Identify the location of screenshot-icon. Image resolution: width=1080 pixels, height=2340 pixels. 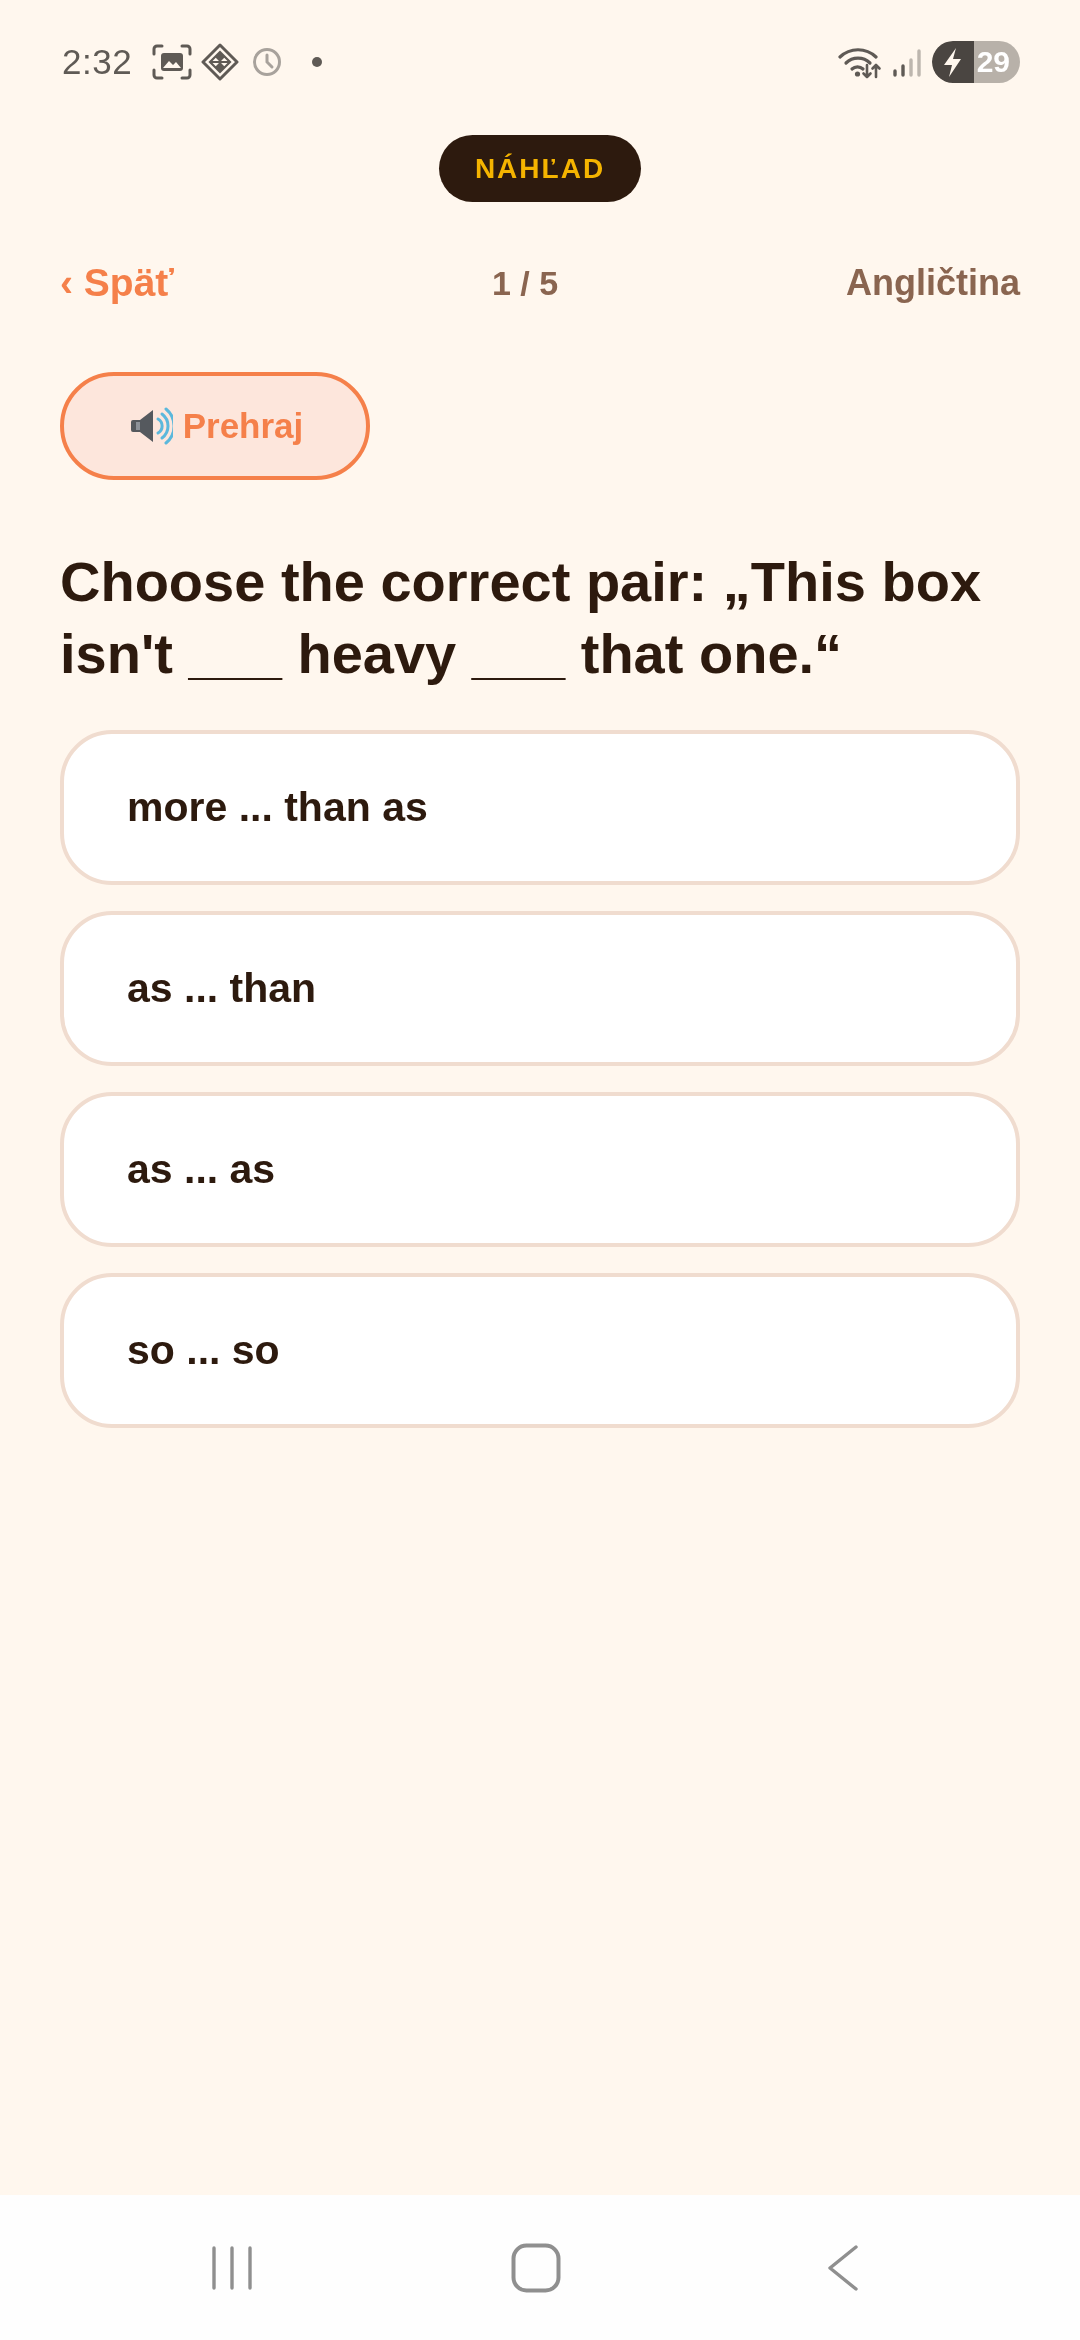
(172, 62).